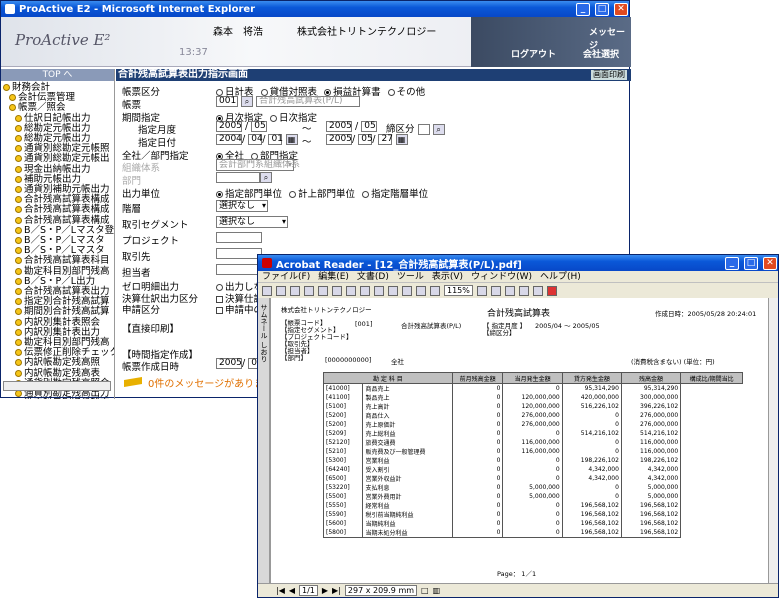 This screenshot has width=780, height=600. What do you see at coordinates (219, 92) in the screenshot?
I see `radio-daily` at bounding box center [219, 92].